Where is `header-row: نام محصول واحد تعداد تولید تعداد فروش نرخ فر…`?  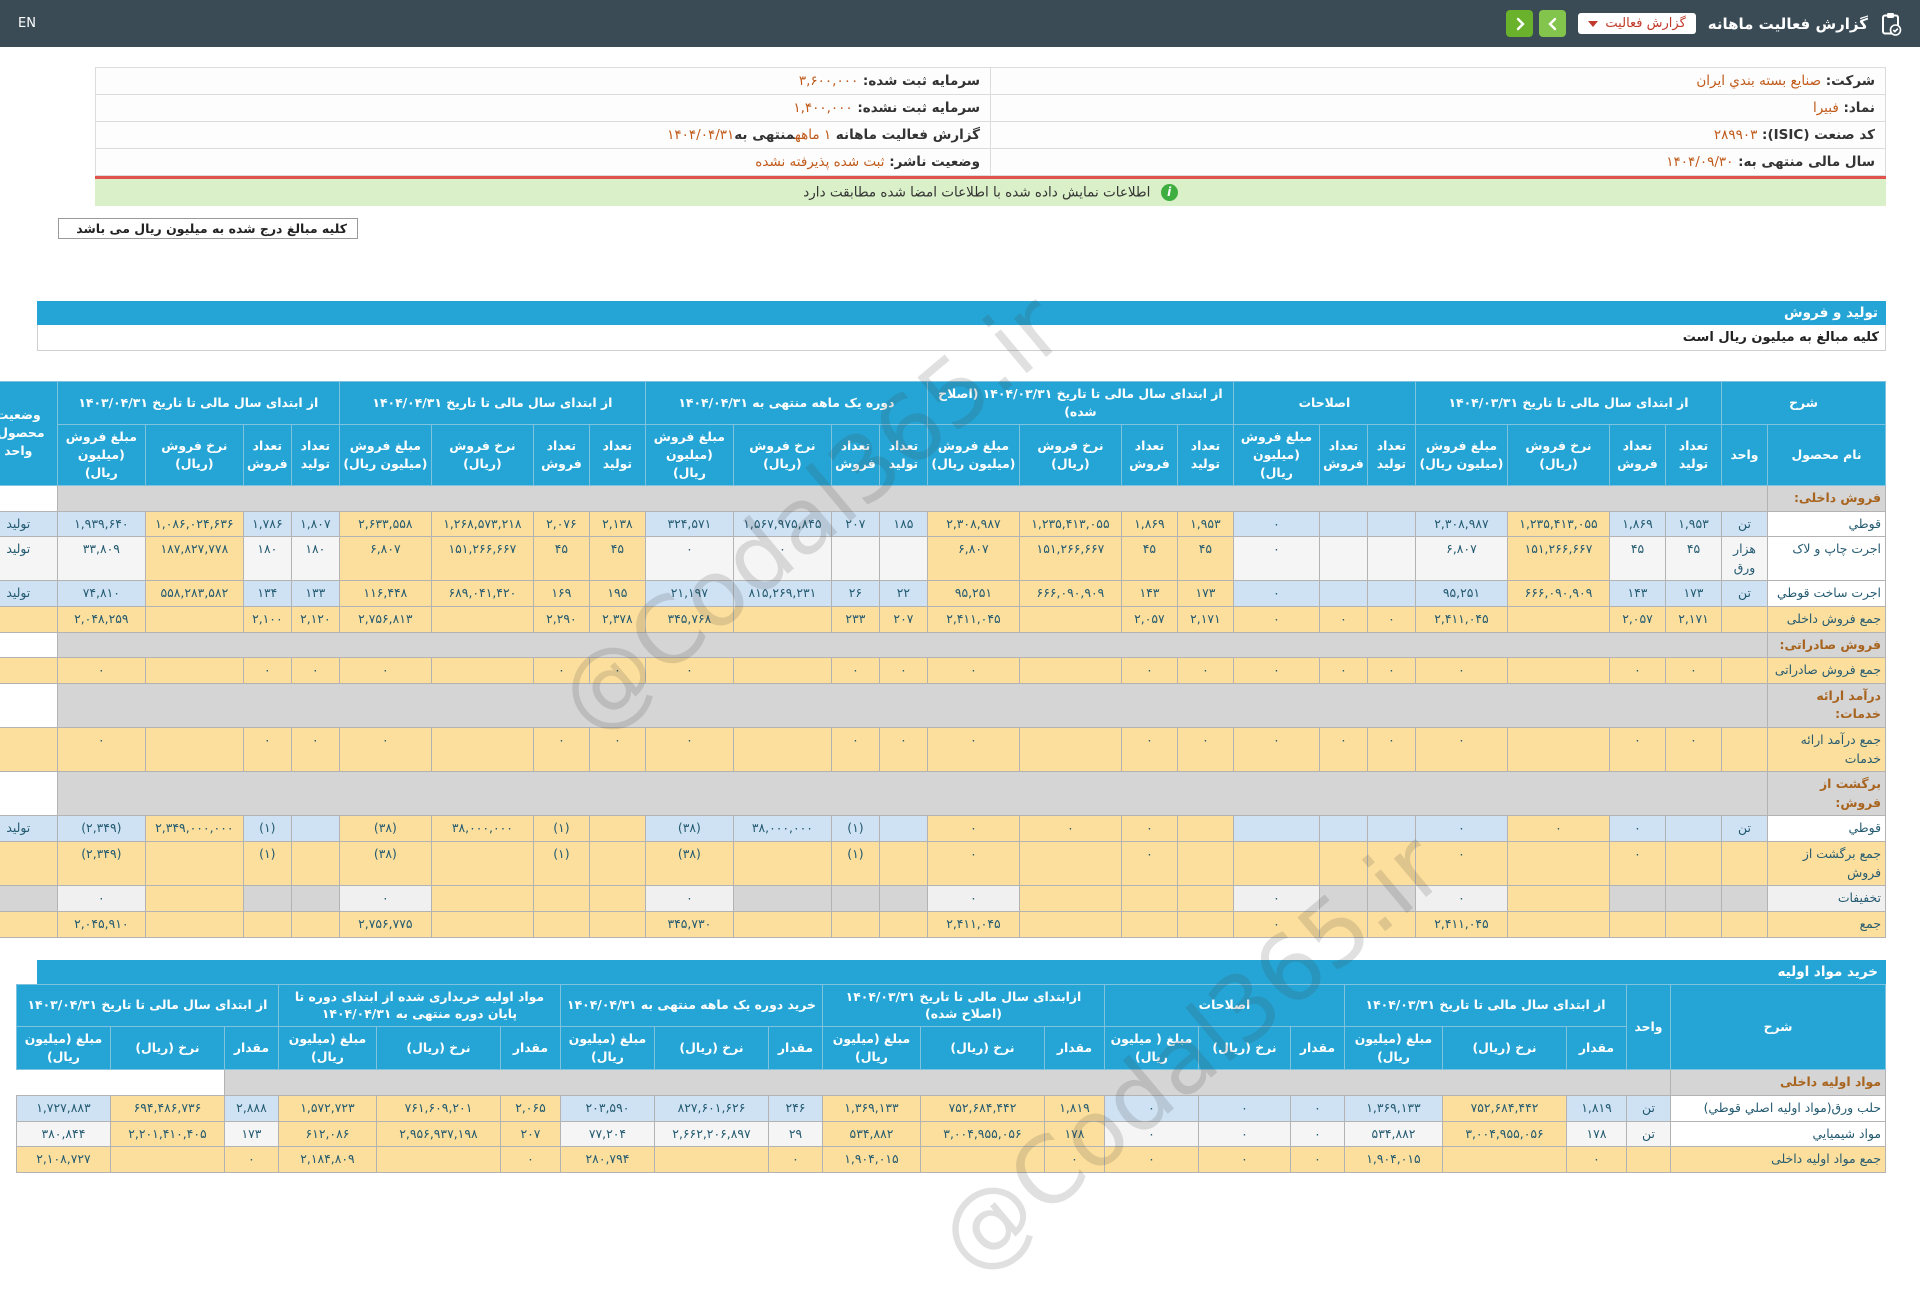
header-row: نام محصول واحد تعداد تولید تعداد فروش نرخ فر… is located at coordinates (943, 454).